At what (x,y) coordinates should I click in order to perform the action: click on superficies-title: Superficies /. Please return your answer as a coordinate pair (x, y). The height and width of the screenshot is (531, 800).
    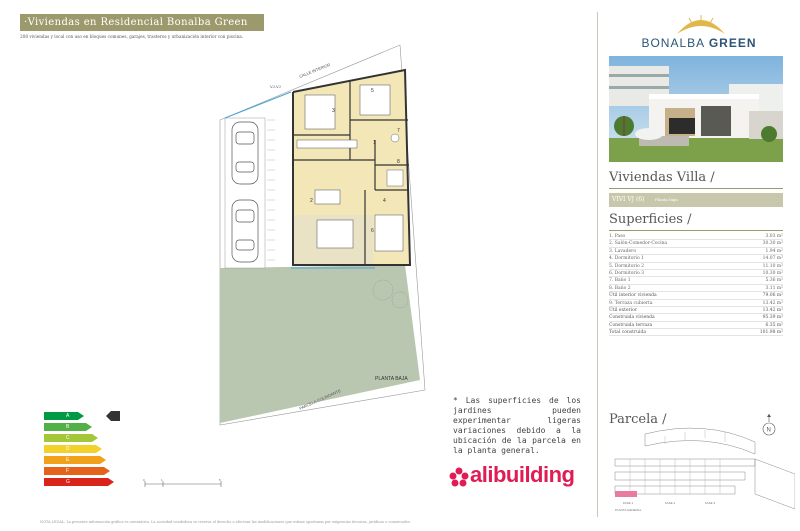
    Looking at the image, I should click on (650, 219).